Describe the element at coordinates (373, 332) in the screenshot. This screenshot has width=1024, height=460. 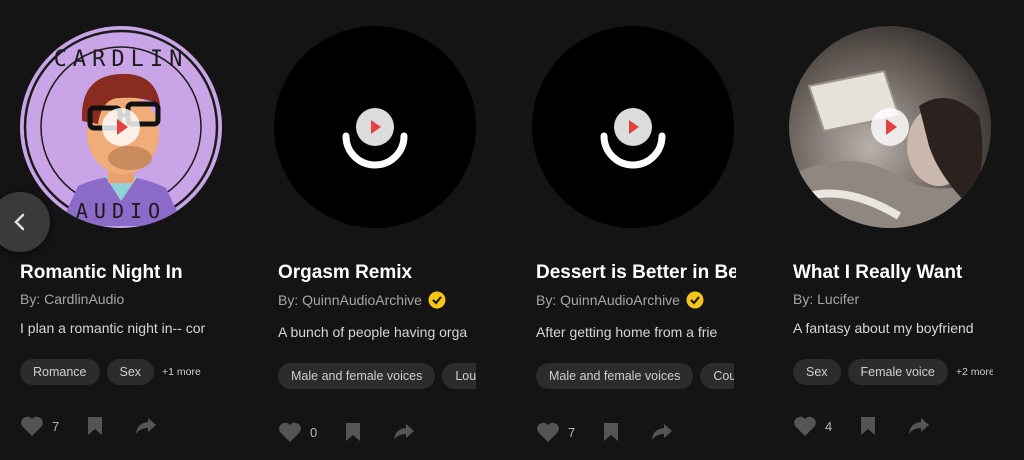
I see `track-description: A bunch of people having orga` at that location.